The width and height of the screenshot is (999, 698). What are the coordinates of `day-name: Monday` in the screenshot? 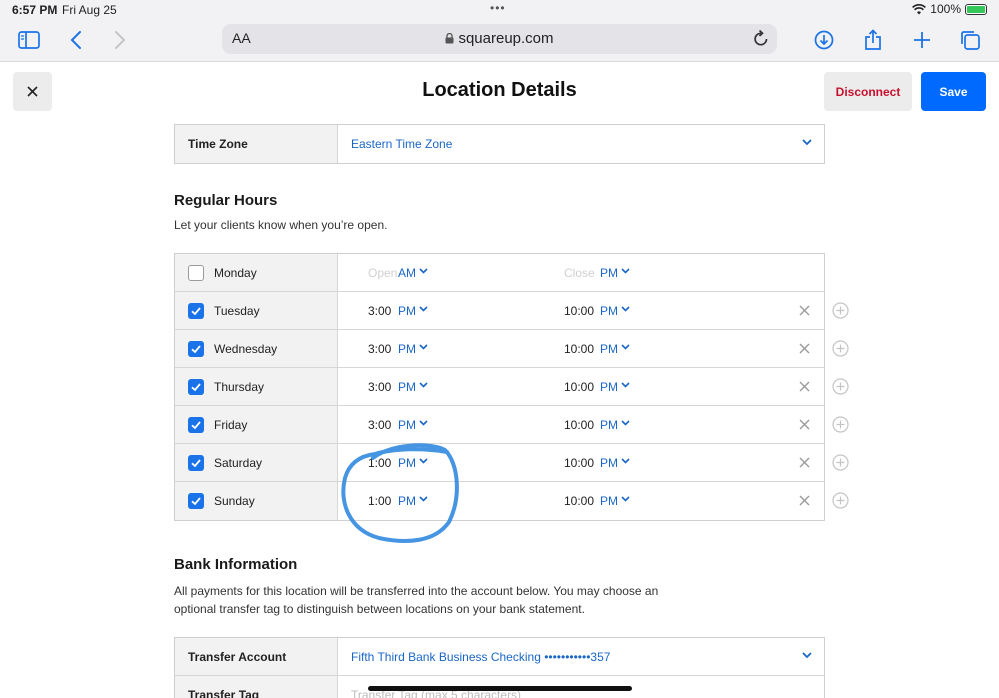 It's located at (235, 273).